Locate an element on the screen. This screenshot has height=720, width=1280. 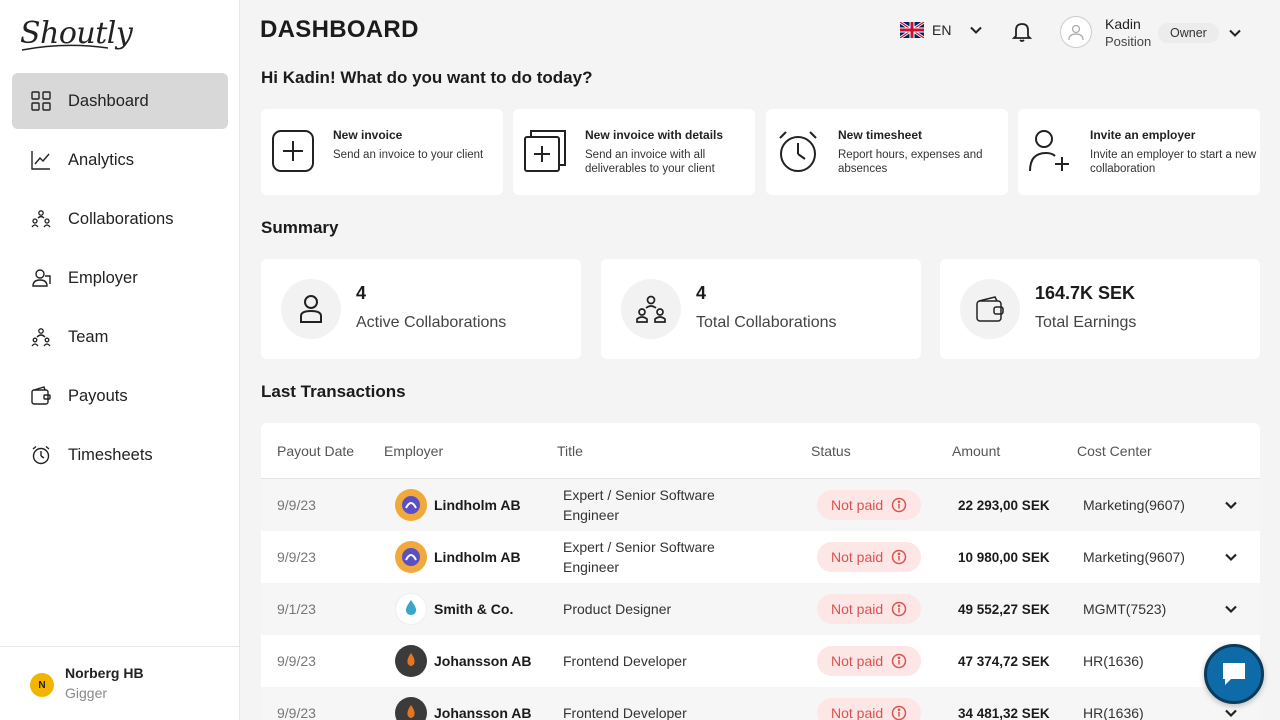
role-badge: Owner is located at coordinates (1188, 33).